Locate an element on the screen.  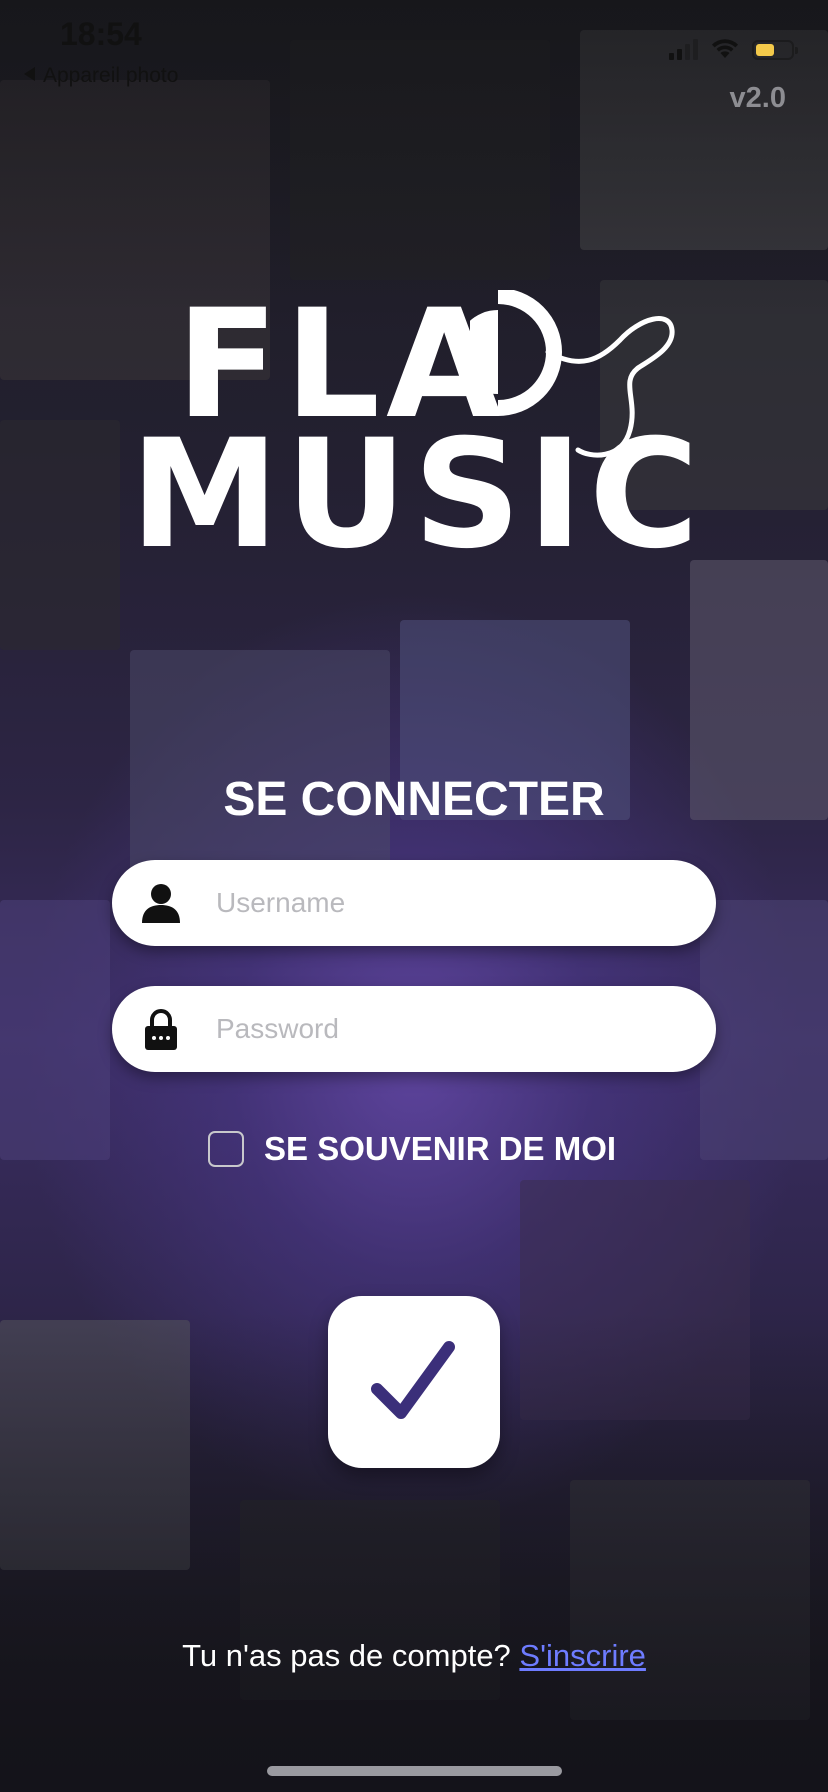
wifi-icon is located at coordinates (725, 48).